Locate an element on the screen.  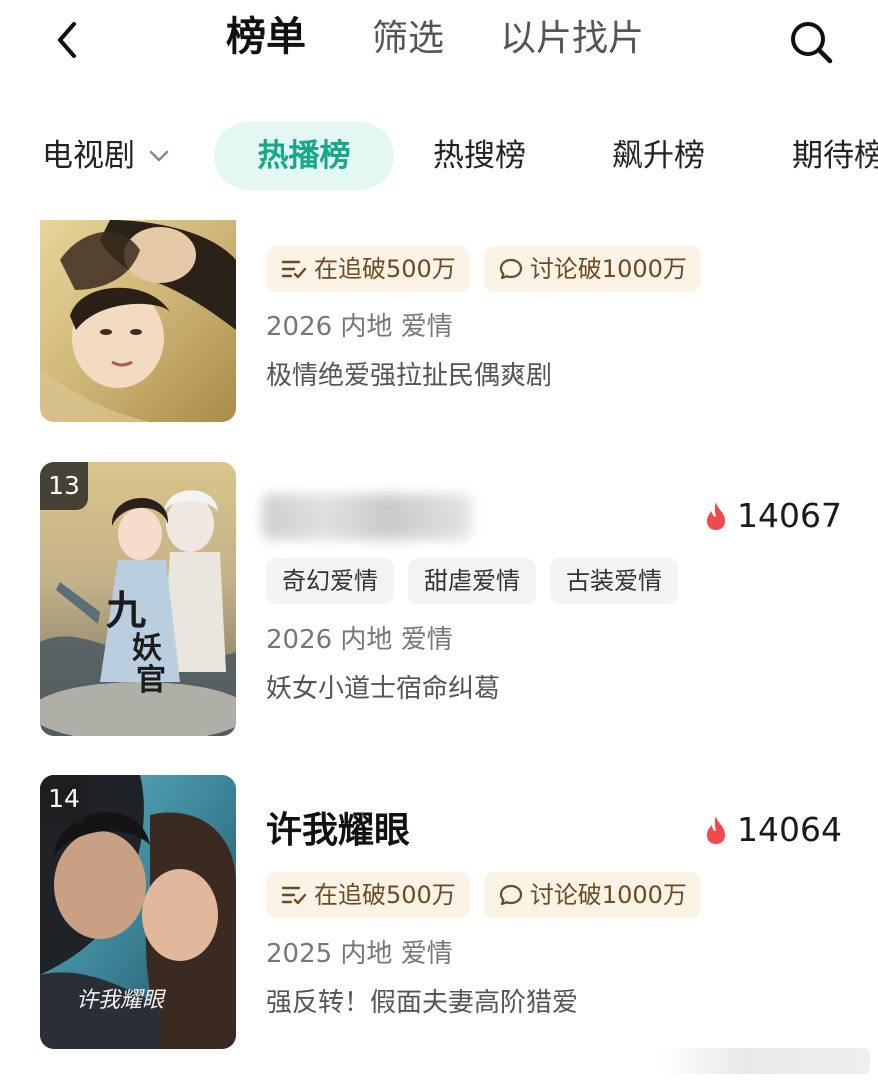
svg-text: 妖 is located at coordinates (147, 648).